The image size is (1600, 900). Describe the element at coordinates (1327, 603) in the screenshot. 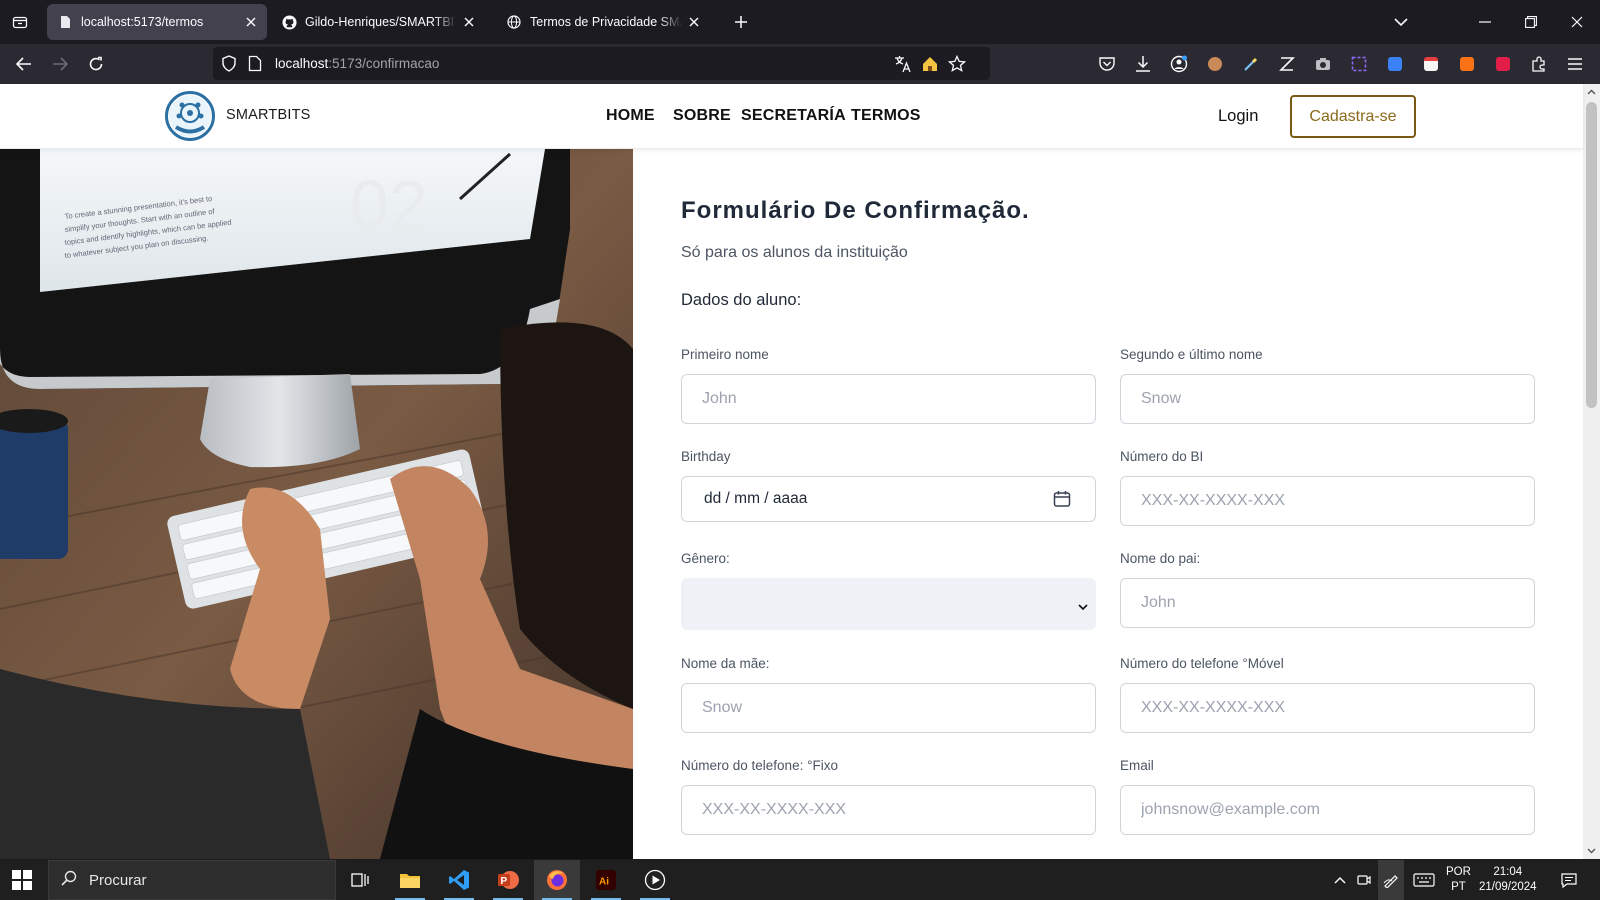

I see `father-name-input` at that location.